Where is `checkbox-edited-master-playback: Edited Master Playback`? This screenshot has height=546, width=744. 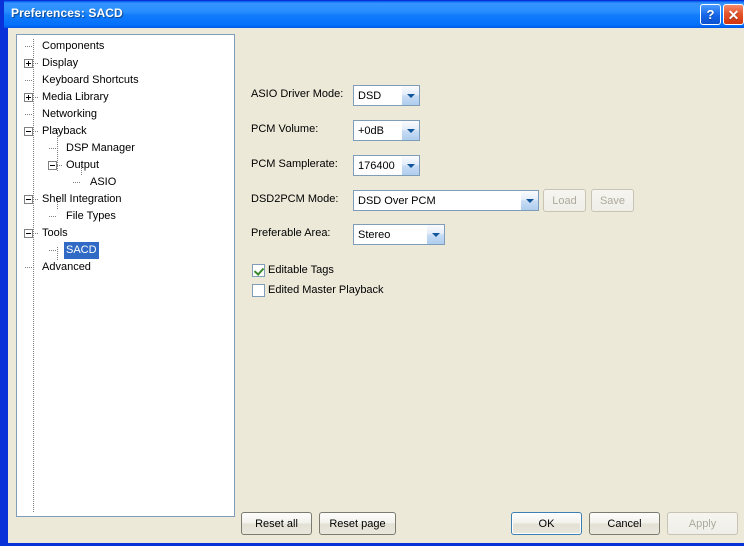 checkbox-edited-master-playback: Edited Master Playback is located at coordinates (318, 290).